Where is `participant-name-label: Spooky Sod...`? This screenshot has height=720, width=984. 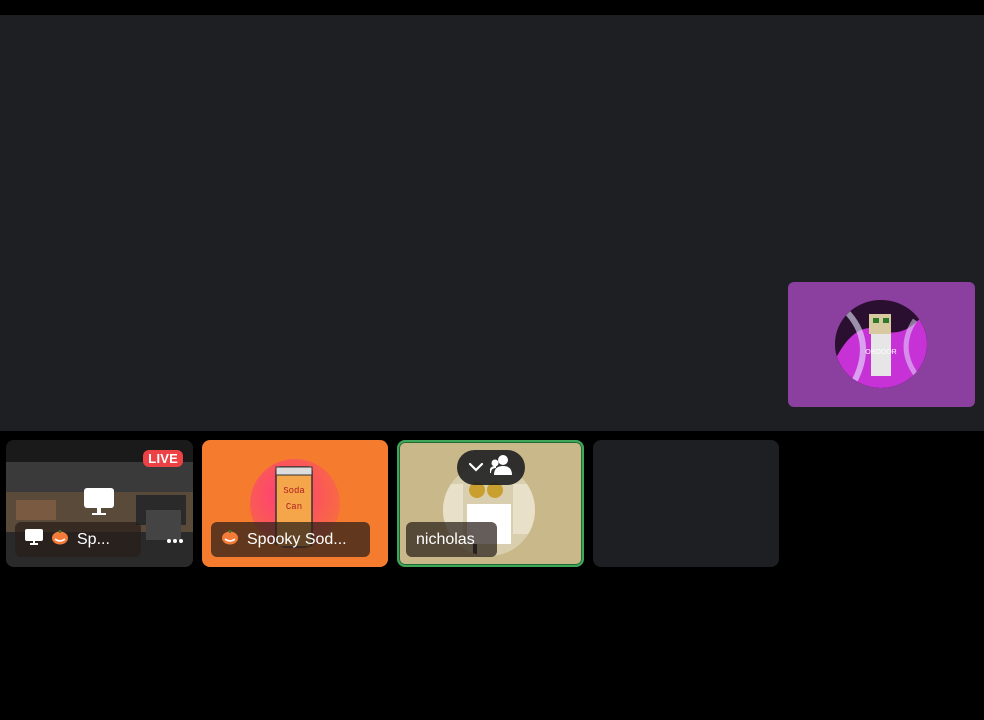
participant-name-label: Spooky Sod... is located at coordinates (297, 539).